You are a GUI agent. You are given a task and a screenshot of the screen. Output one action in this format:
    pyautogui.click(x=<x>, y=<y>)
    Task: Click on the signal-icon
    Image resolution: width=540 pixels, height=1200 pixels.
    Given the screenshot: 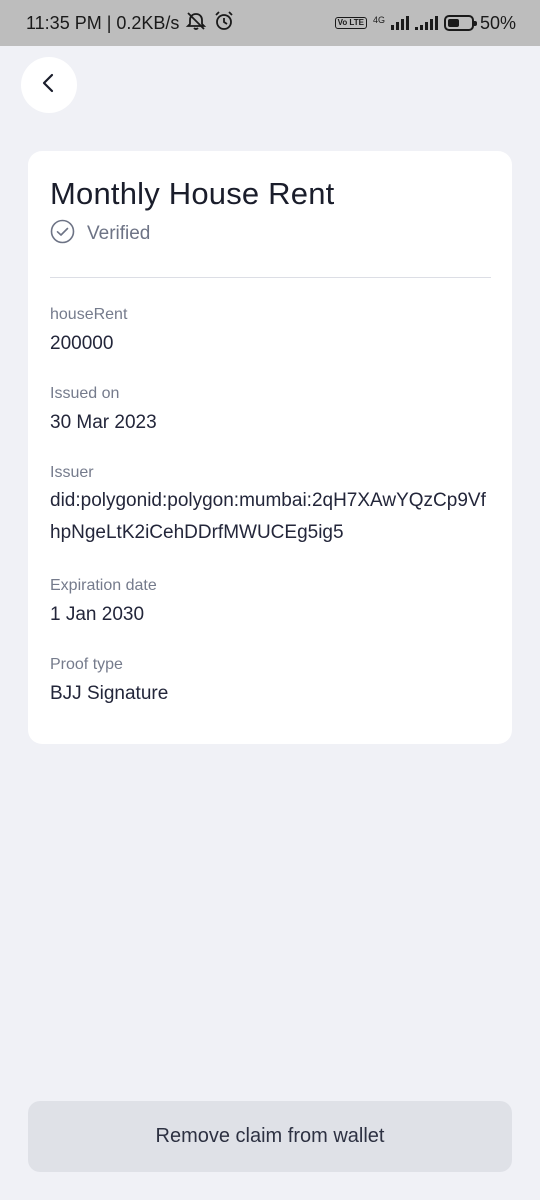 What is the action you would take?
    pyautogui.click(x=399, y=23)
    